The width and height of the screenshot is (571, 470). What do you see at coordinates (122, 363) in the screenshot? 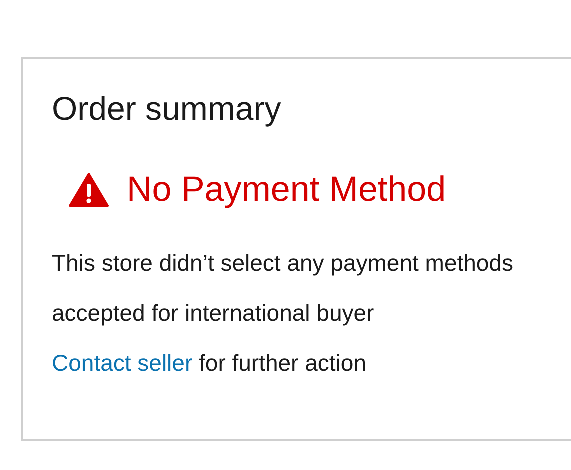
I see `contact-seller-link: Contact seller` at bounding box center [122, 363].